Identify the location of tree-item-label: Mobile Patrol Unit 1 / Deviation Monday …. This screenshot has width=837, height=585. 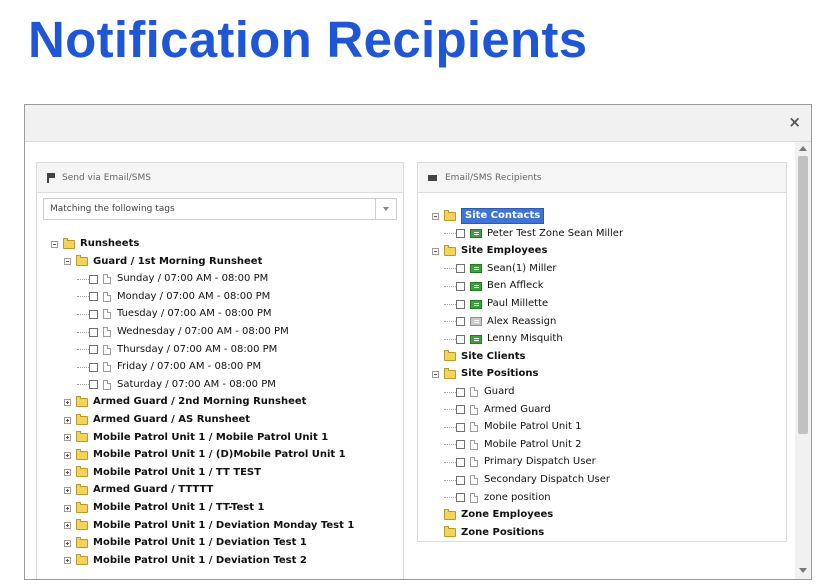
(224, 525).